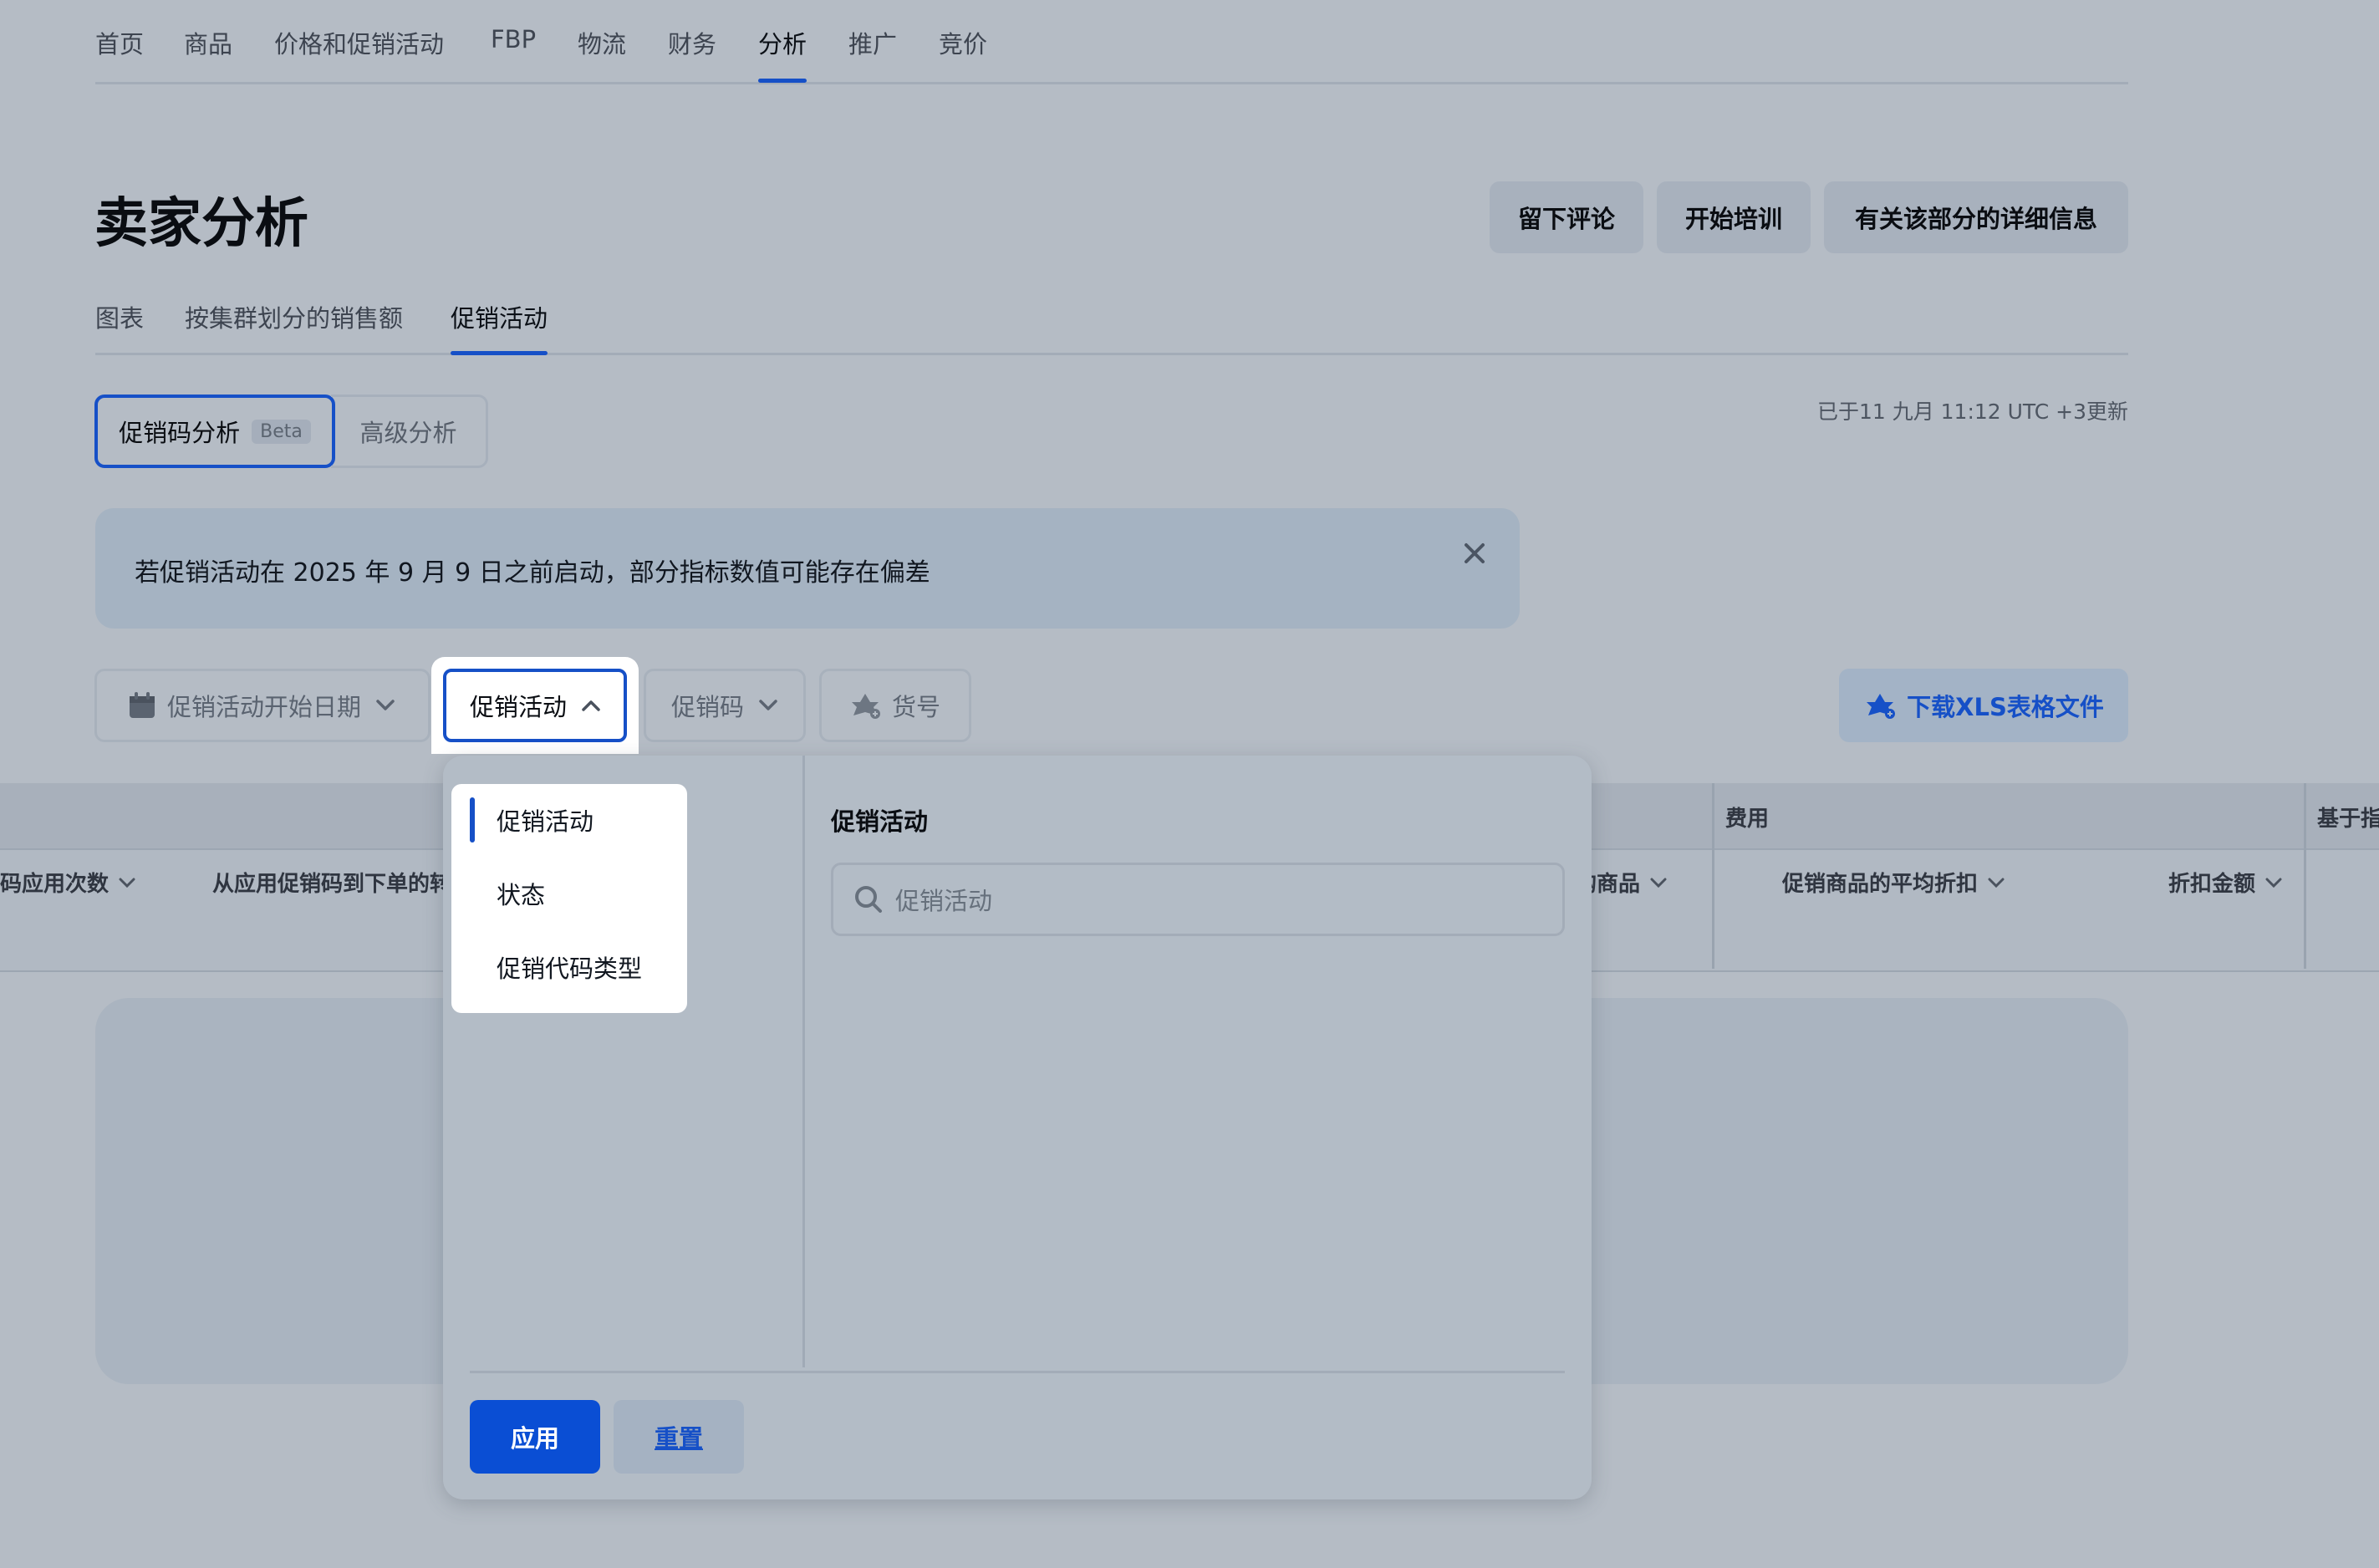  I want to click on menu-item-promo-code-type: 促销代码类型, so click(569, 967).